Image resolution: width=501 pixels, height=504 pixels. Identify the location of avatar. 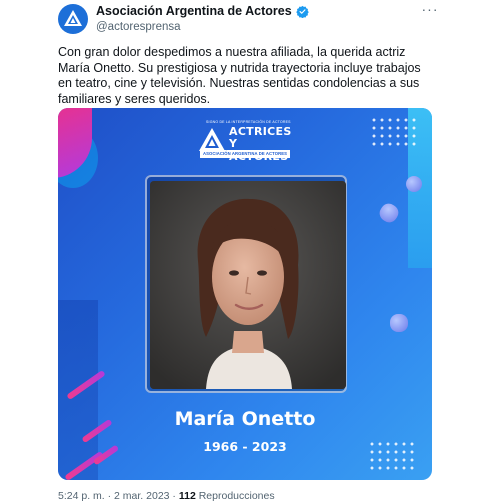
(73, 19).